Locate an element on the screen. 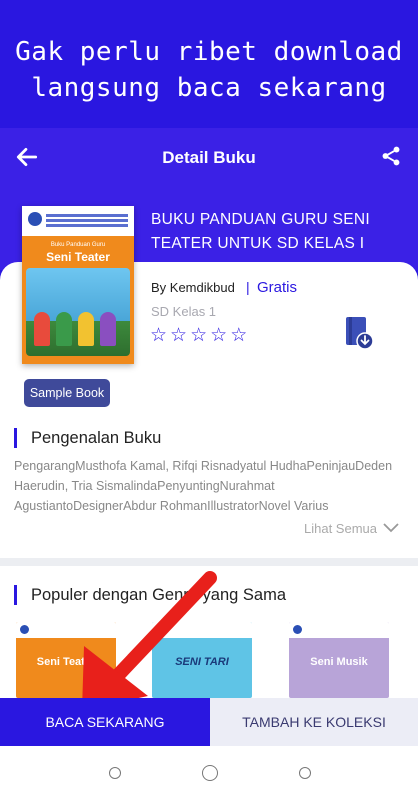 The image size is (418, 800). page-title: Detail Buku is located at coordinates (209, 157).